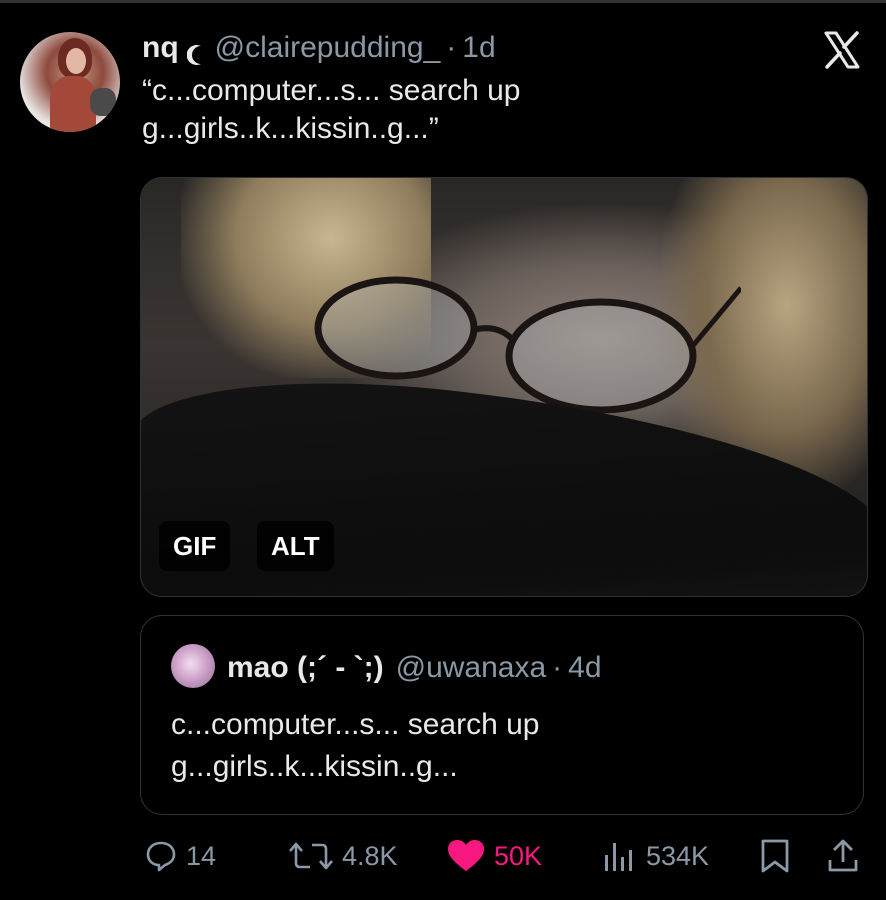 The image size is (886, 900). Describe the element at coordinates (842, 50) in the screenshot. I see `x-logo` at that location.